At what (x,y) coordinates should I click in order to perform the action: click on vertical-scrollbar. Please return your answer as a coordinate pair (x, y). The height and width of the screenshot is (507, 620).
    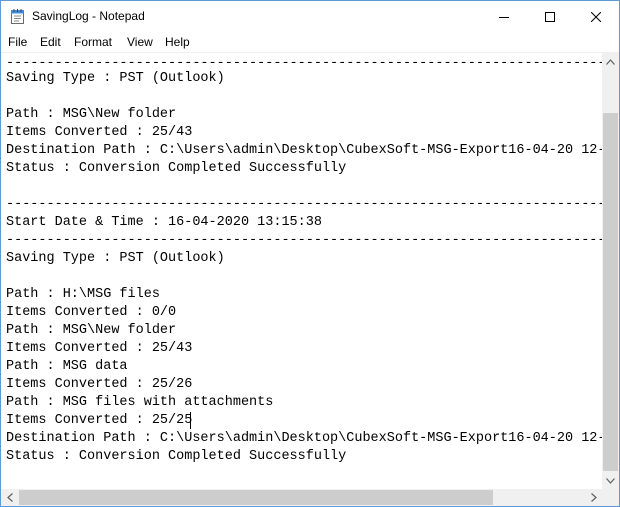
    Looking at the image, I should click on (610, 271).